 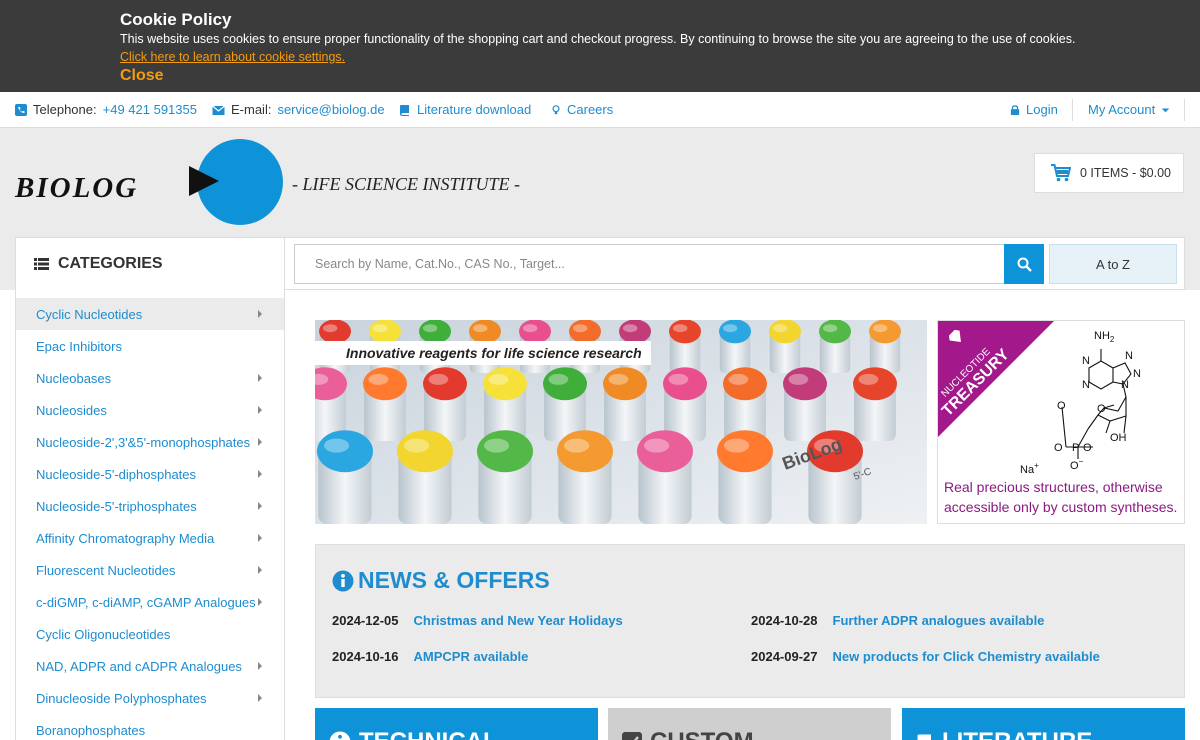 I want to click on category-item: Nucleoside-2',3'&5'-monophosphates, so click(x=150, y=442).